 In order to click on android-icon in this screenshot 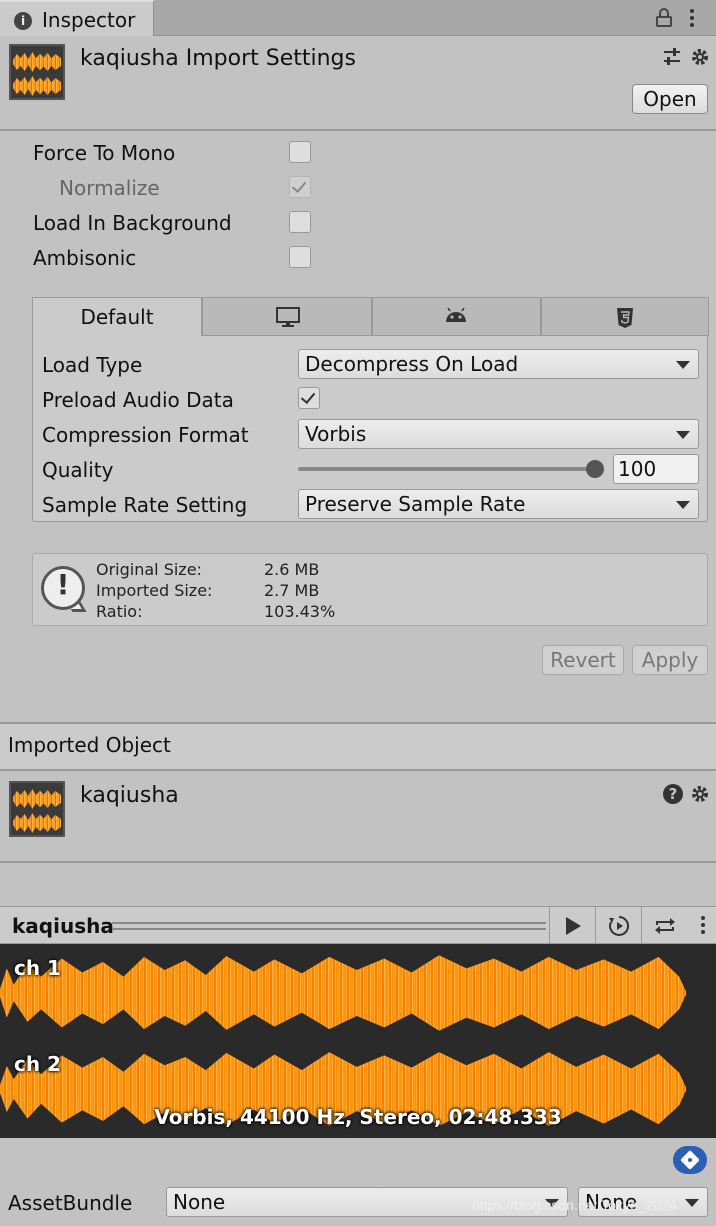, I will do `click(456, 314)`.